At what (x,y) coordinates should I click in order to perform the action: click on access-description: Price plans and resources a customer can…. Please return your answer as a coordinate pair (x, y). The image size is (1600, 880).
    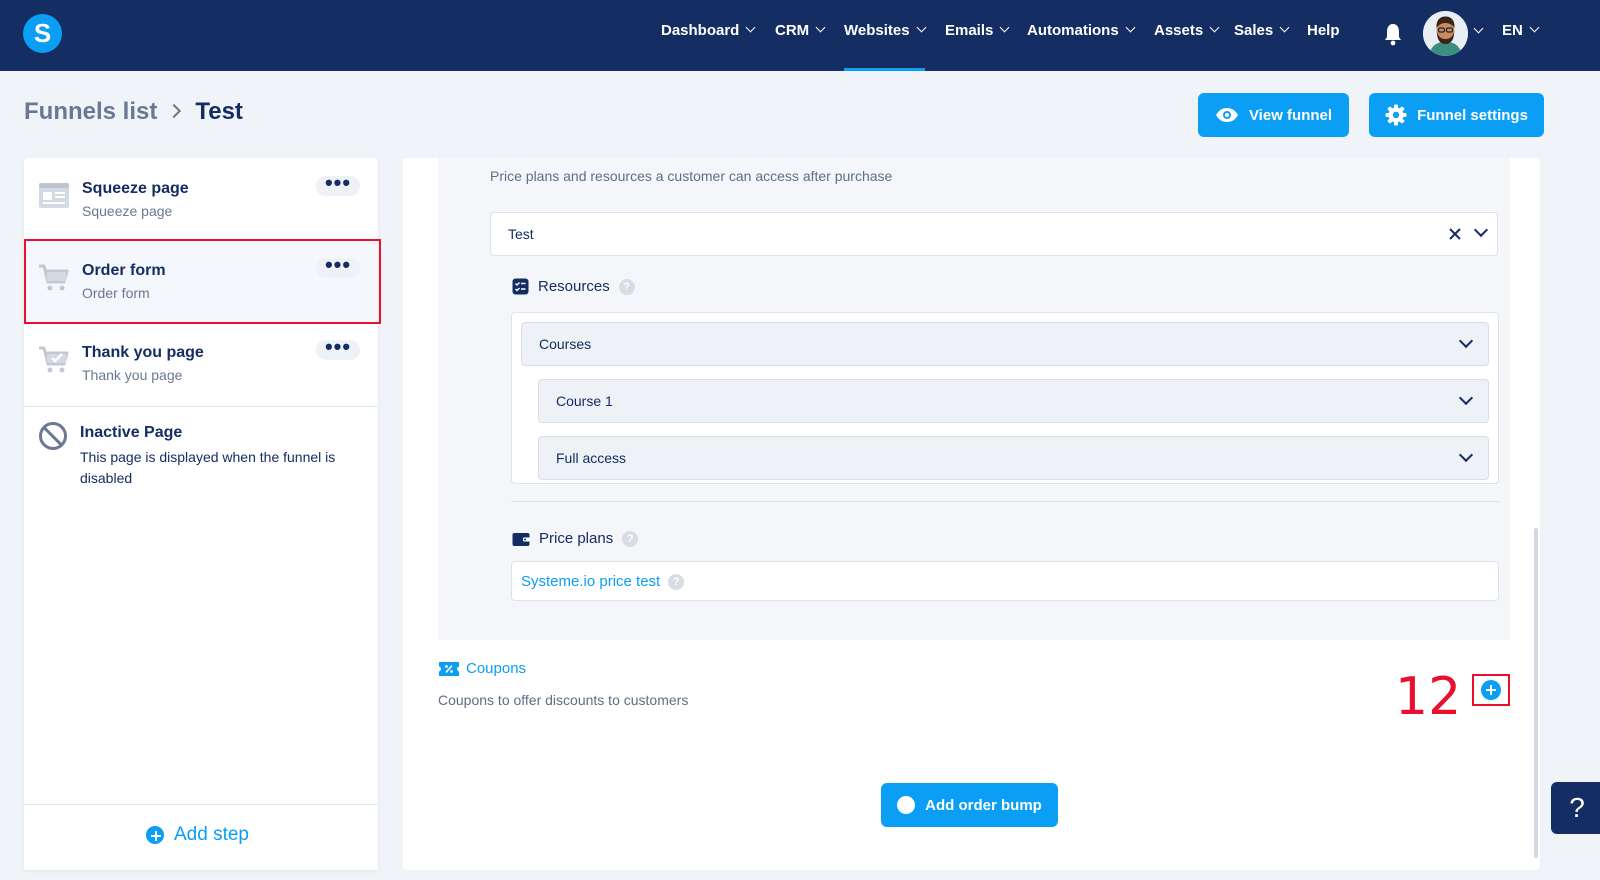
    Looking at the image, I should click on (691, 176).